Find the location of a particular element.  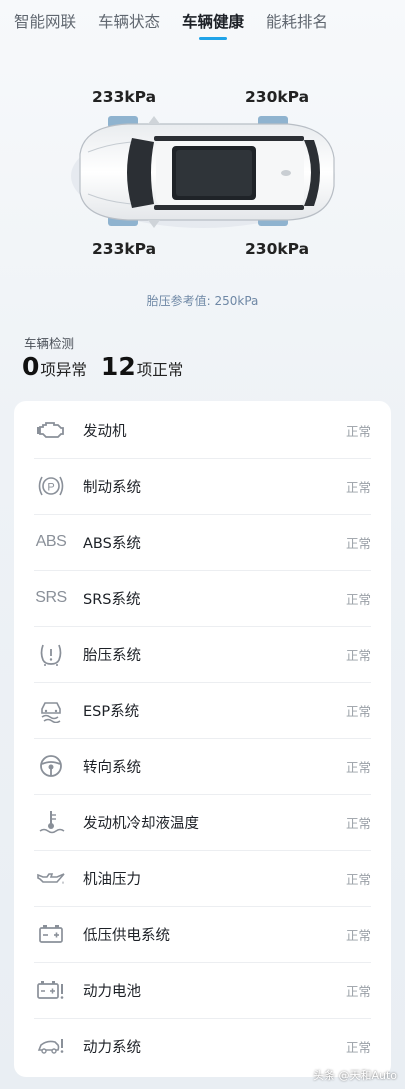

coolant-temp-icon is located at coordinates (51, 822).